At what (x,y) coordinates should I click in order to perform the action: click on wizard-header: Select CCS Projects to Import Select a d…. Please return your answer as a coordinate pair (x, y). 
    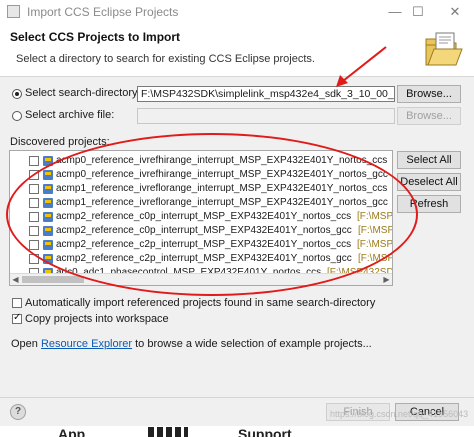
    Looking at the image, I should click on (237, 50).